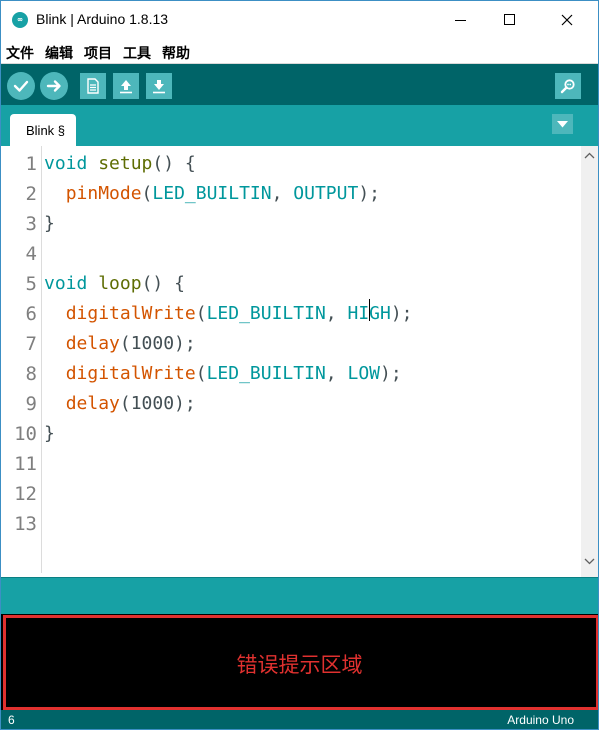  I want to click on code-line: void loop() {, so click(114, 284).